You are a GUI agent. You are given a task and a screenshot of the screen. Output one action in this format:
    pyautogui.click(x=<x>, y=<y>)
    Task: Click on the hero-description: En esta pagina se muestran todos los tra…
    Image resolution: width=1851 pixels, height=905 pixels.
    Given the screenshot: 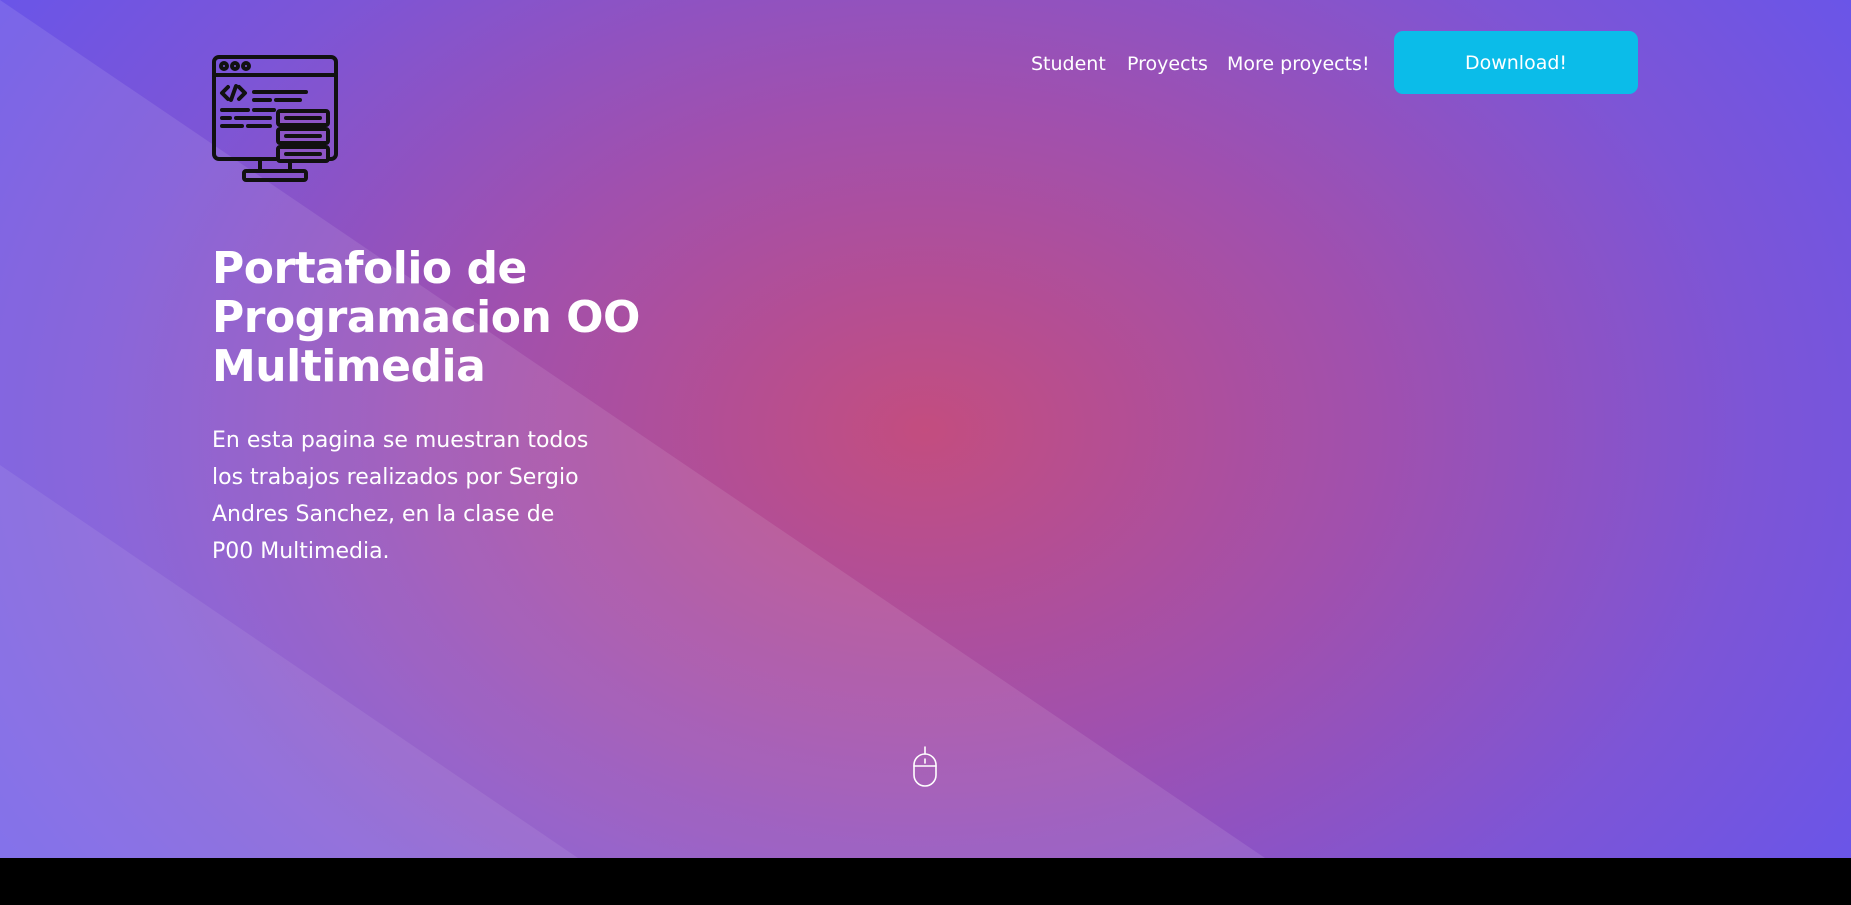 What is the action you would take?
    pyautogui.click(x=400, y=496)
    